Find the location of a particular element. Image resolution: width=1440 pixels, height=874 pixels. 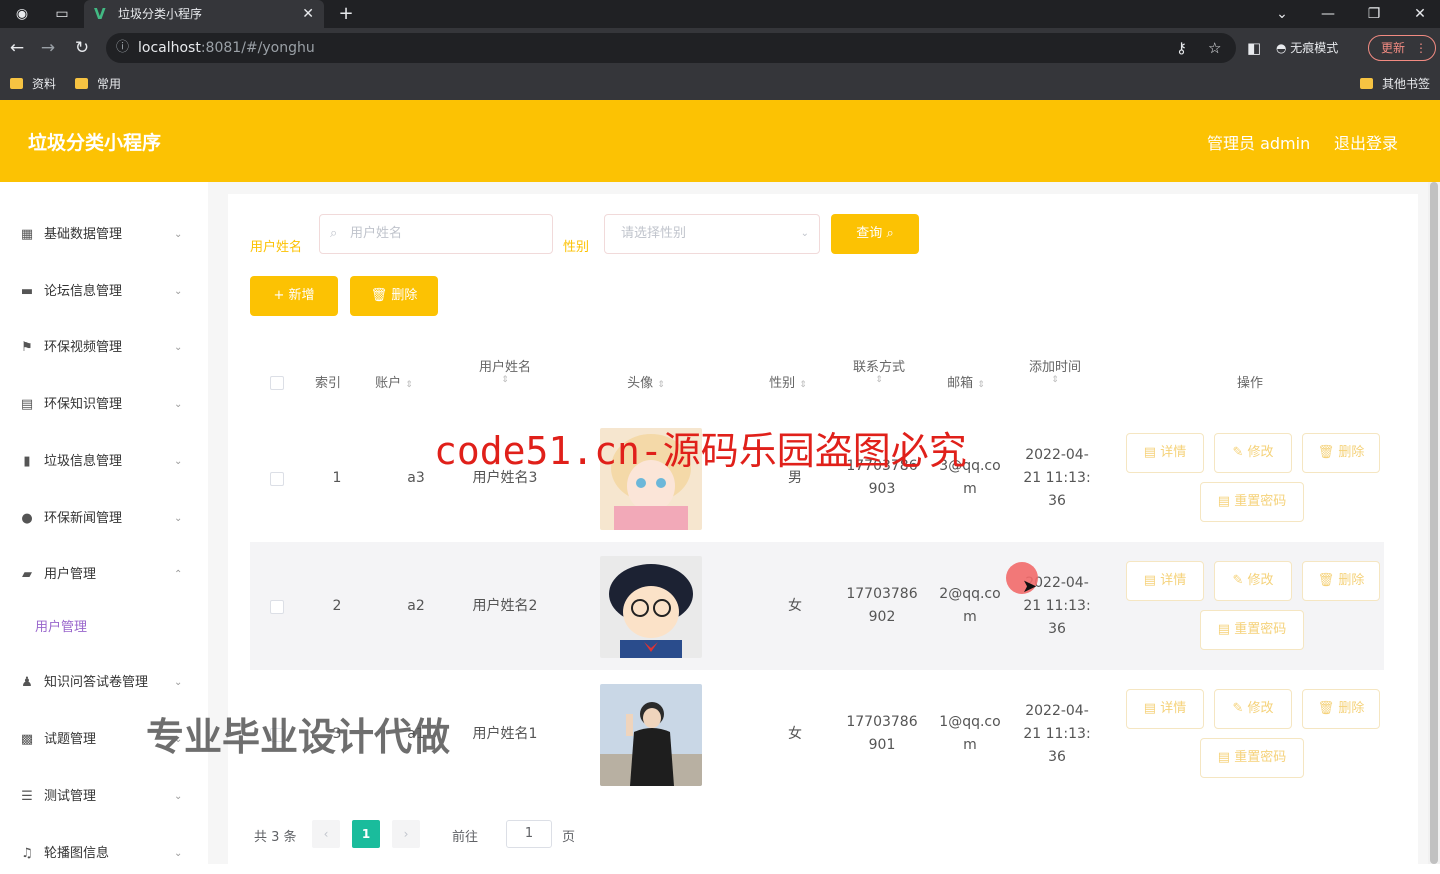

tab-search-icon: ⌄ is located at coordinates (1282, 14).